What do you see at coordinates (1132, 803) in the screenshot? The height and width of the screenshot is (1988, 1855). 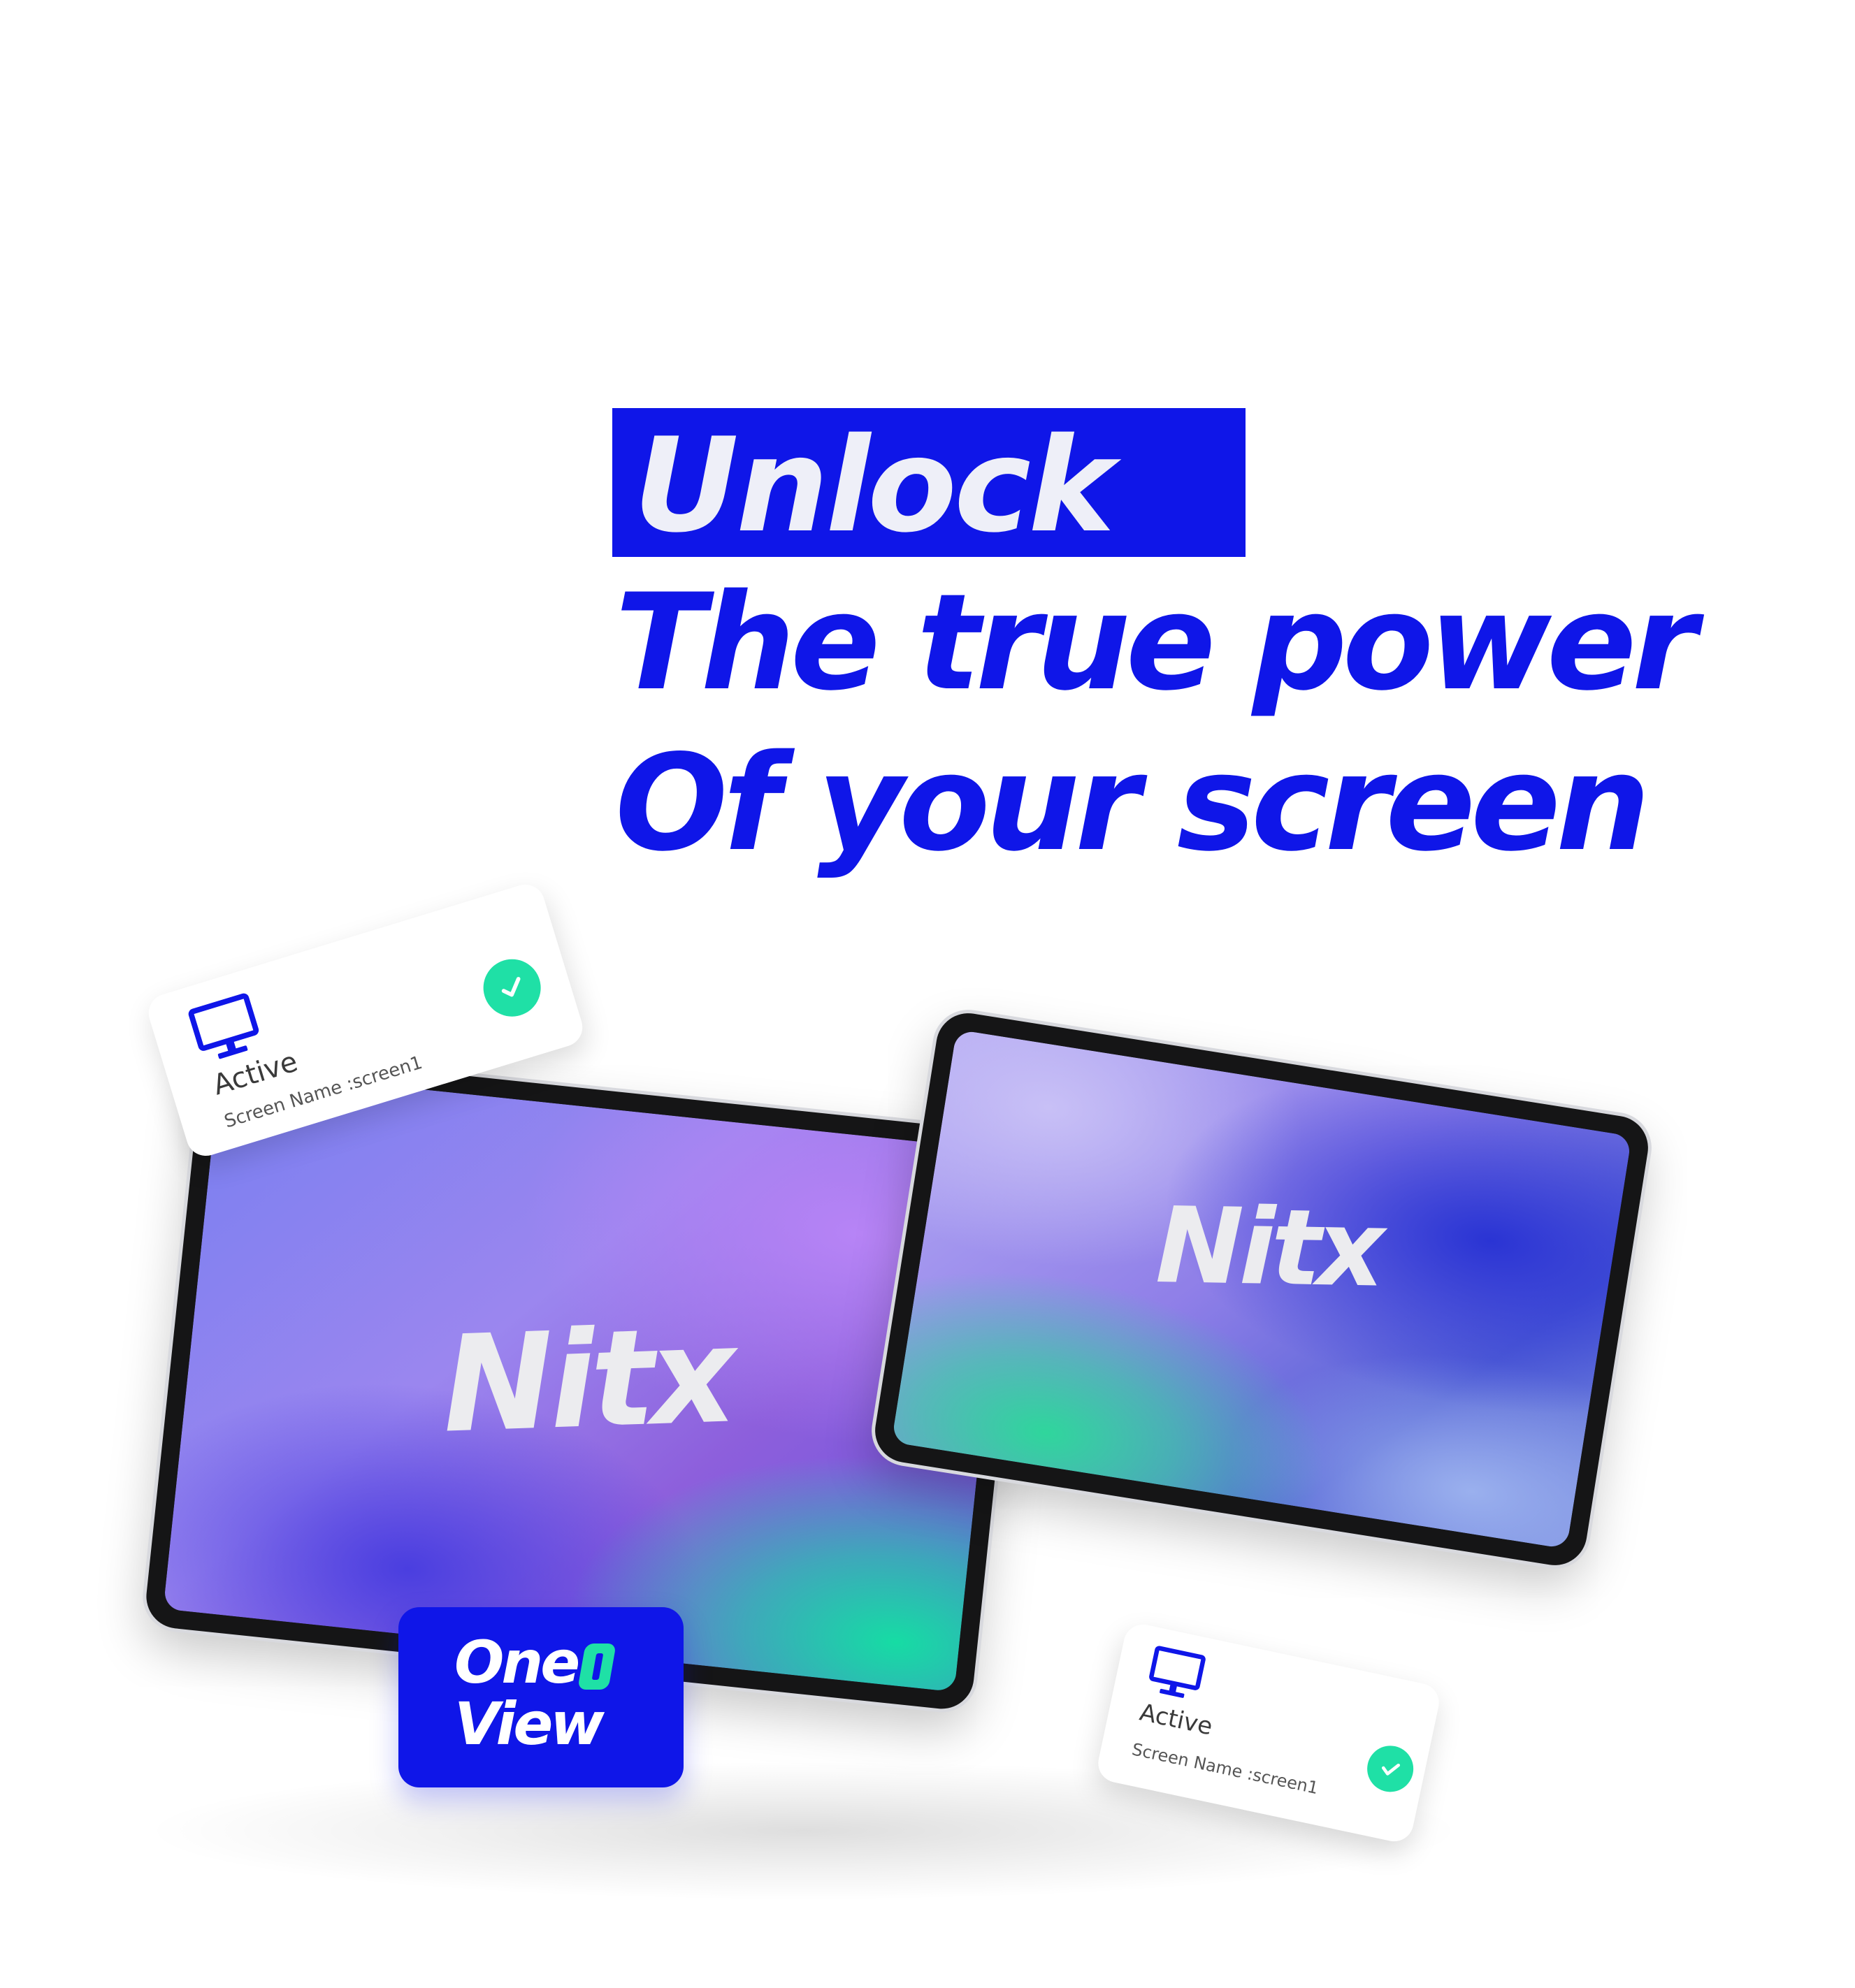 I see `headline-line-3: Of your screen` at bounding box center [1132, 803].